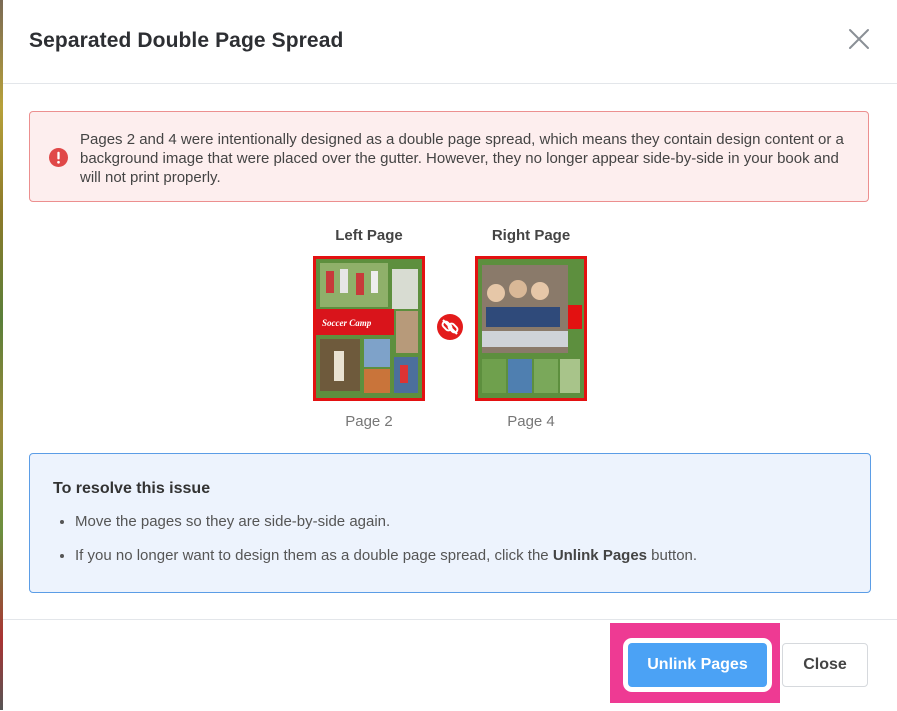 The width and height of the screenshot is (897, 711). I want to click on page-2-thumbnail: Soccer Camp, so click(369, 328).